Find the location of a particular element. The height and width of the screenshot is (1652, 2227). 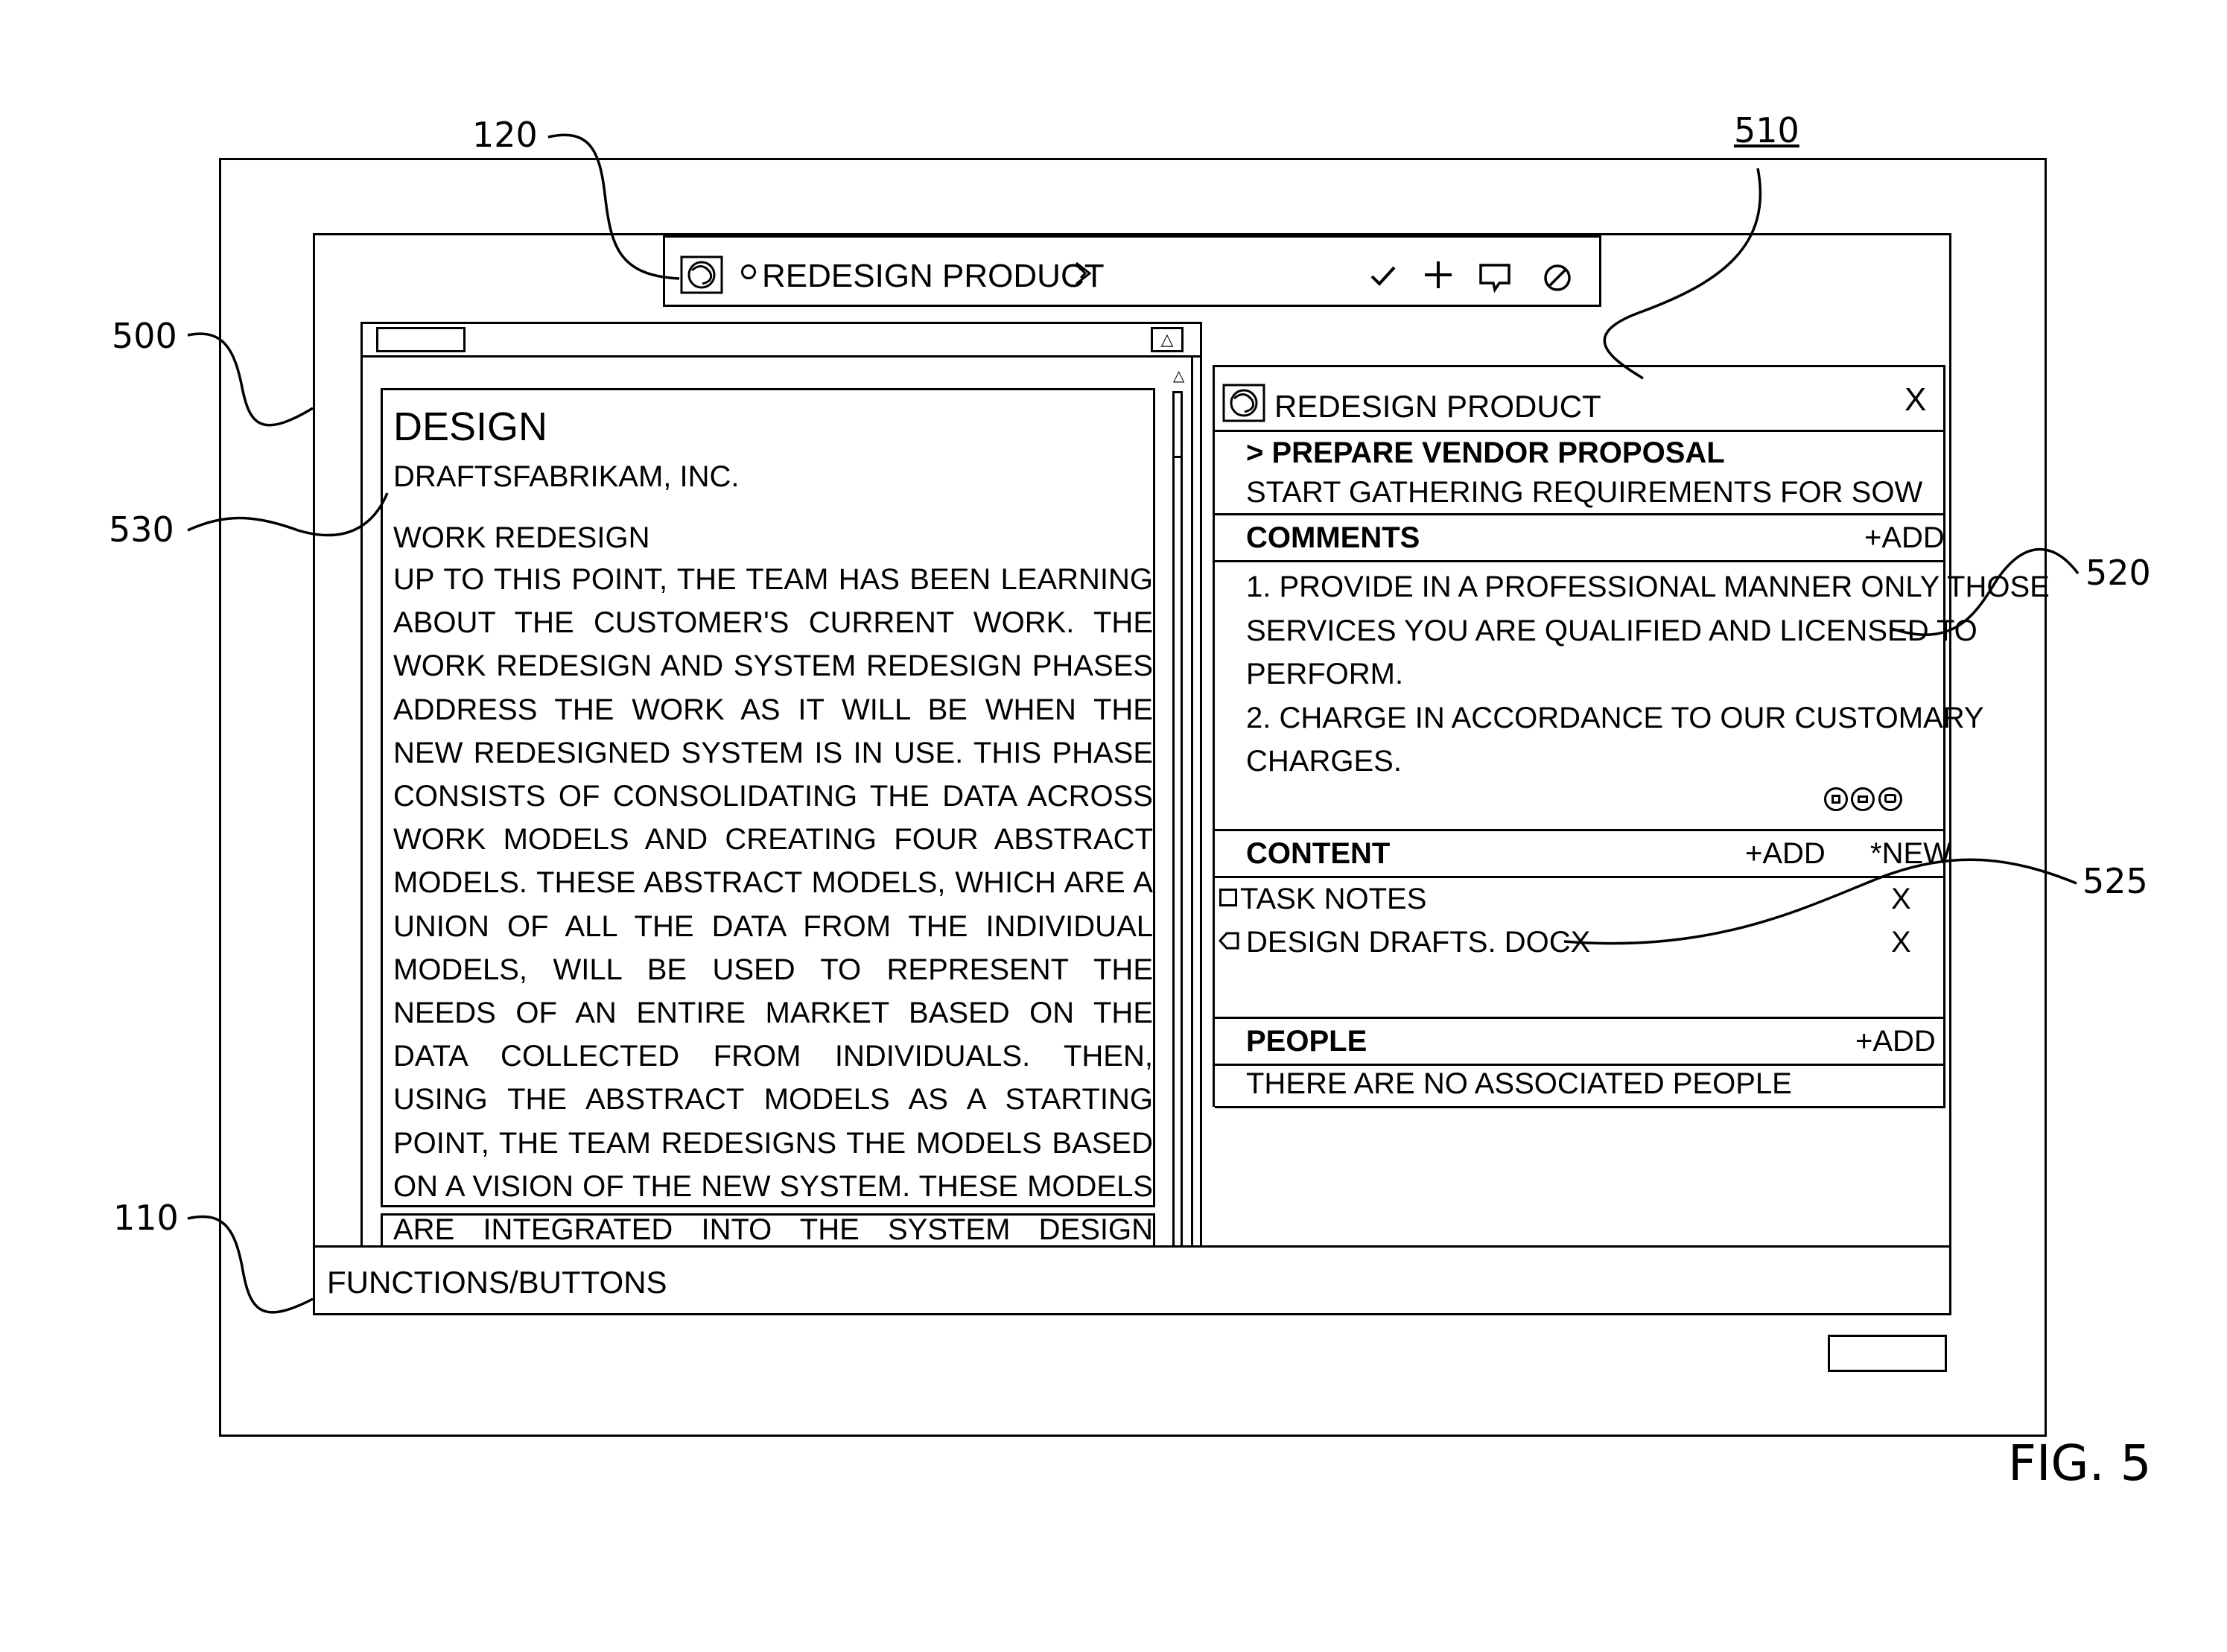

content-new-button: *NEW is located at coordinates (1910, 853).